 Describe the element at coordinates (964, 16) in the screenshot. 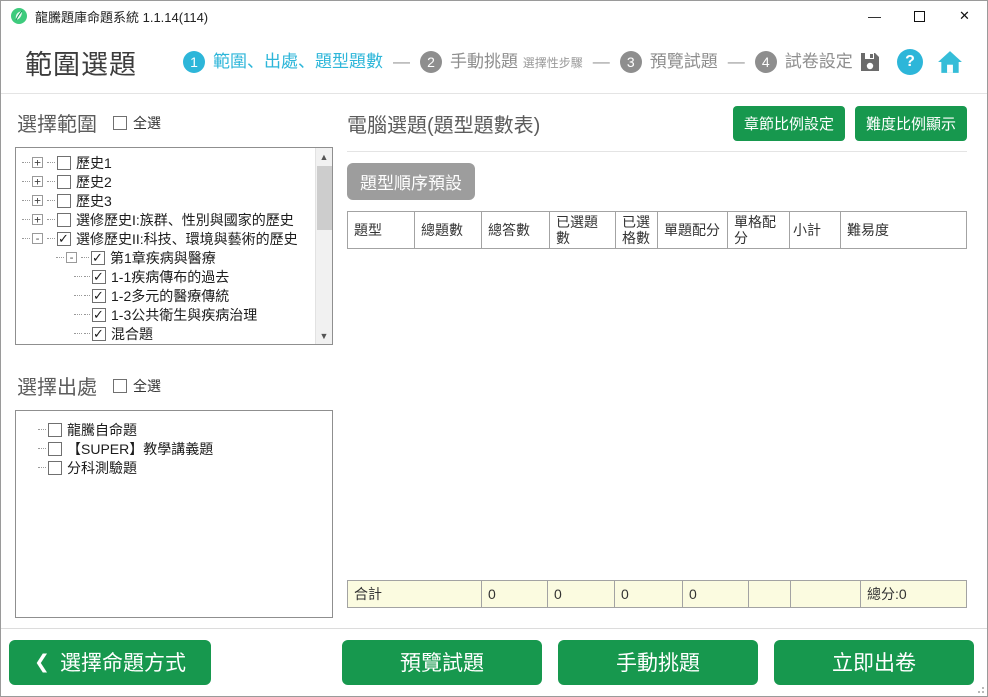

I see `close-button: ✕` at that location.